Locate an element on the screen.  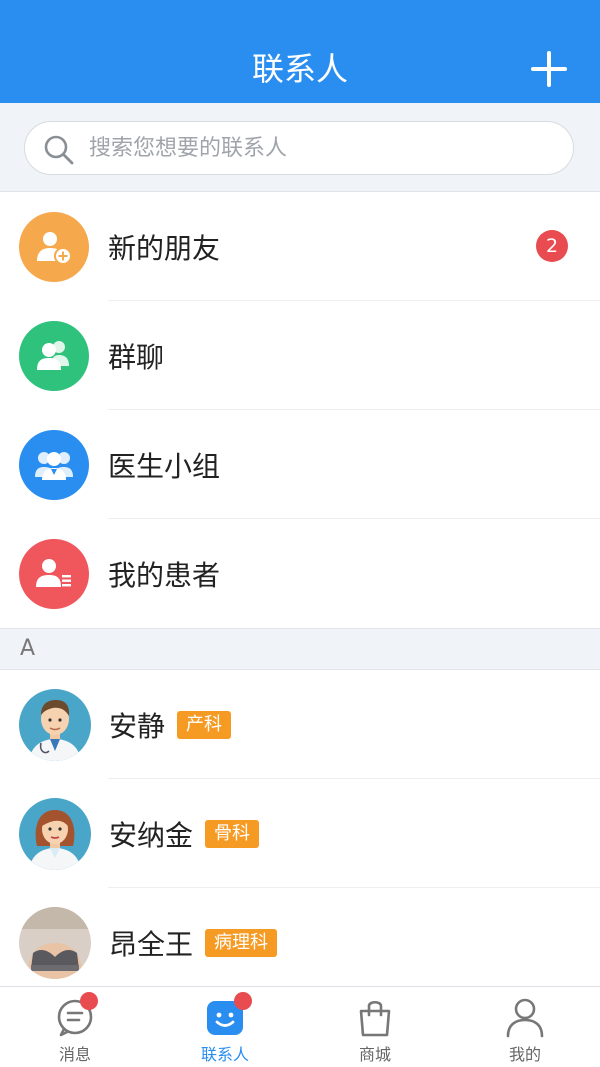
profile-icon is located at coordinates (525, 1018).